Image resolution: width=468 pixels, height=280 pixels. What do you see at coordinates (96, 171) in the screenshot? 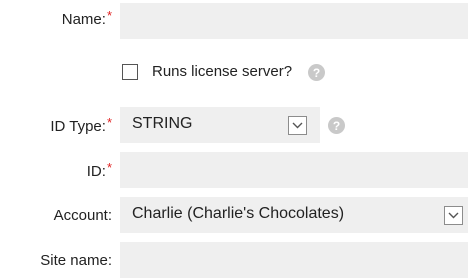
I see `id-label: ID:` at bounding box center [96, 171].